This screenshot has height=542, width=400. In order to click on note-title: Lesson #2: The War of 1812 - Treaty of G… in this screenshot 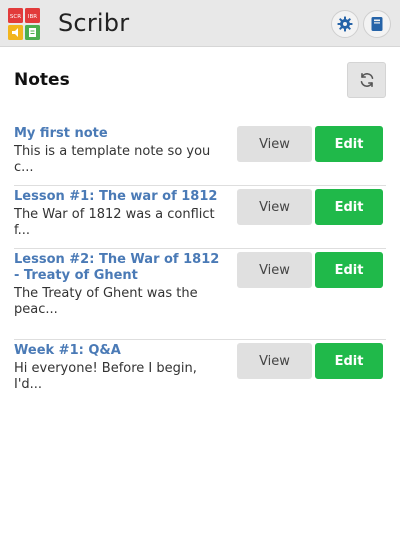, I will do `click(119, 268)`.